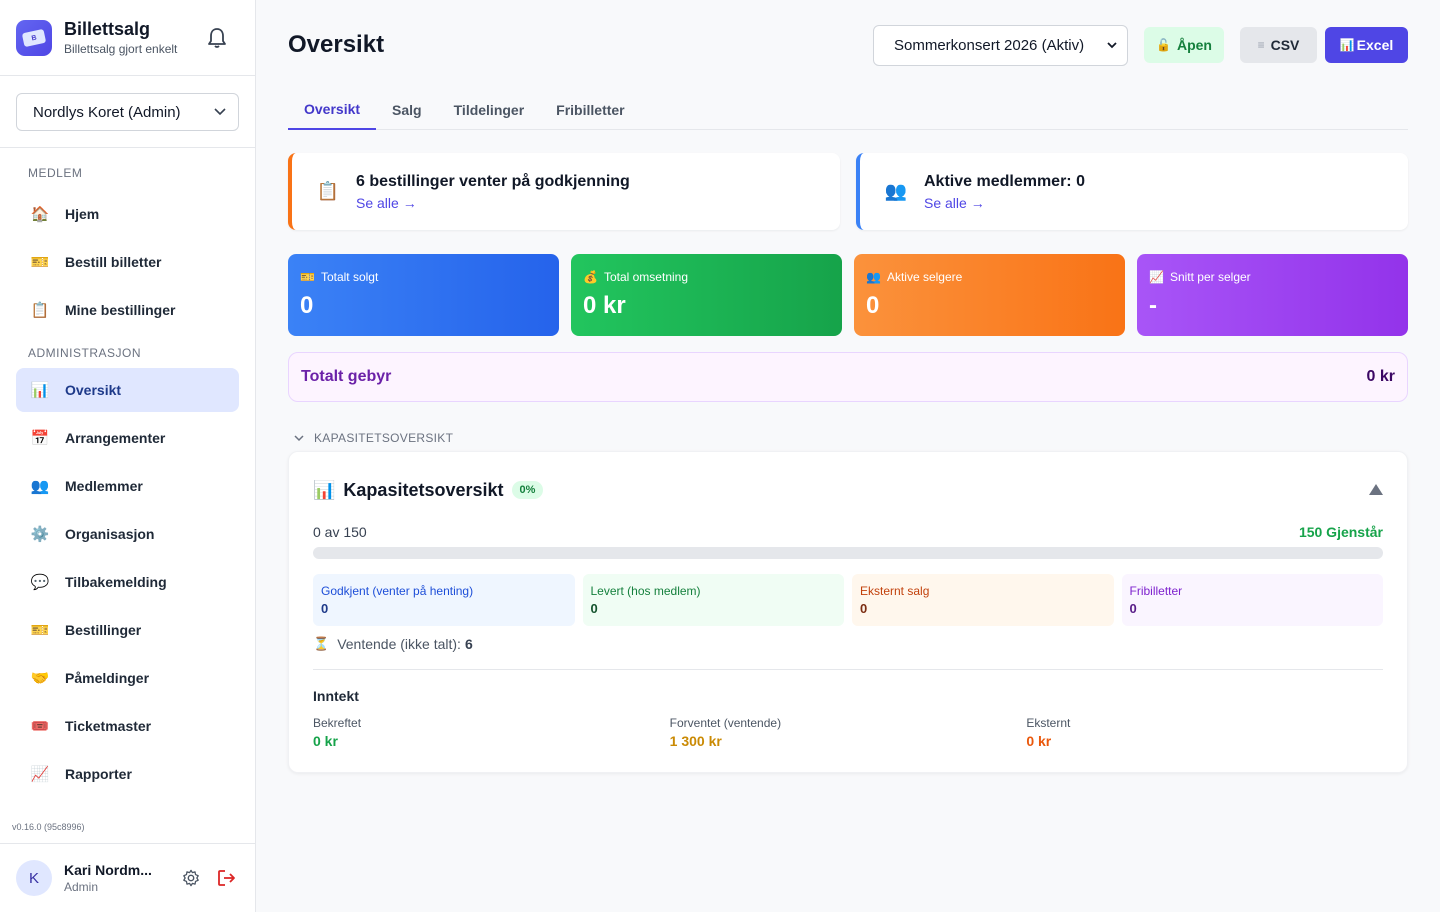  Describe the element at coordinates (217, 38) in the screenshot. I see `bell-icon` at that location.